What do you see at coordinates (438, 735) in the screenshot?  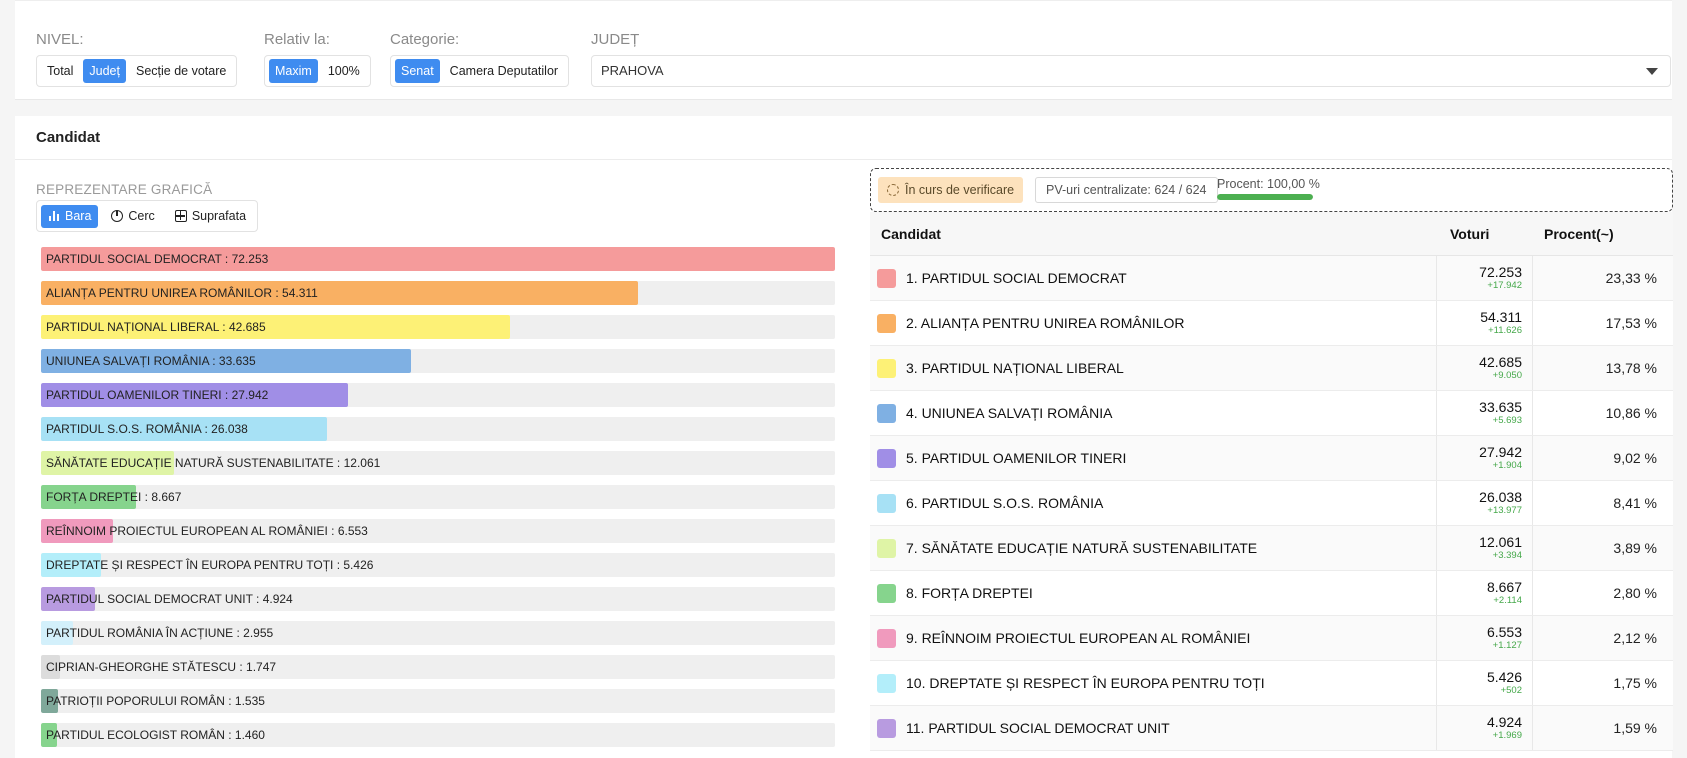 I see `bar-row: PARTIDUL ECOLOGIST ROMÂN : 1.460` at bounding box center [438, 735].